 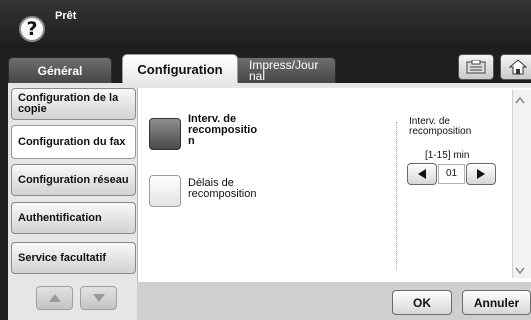 What do you see at coordinates (180, 68) in the screenshot?
I see `tab-configuration: Configuration` at bounding box center [180, 68].